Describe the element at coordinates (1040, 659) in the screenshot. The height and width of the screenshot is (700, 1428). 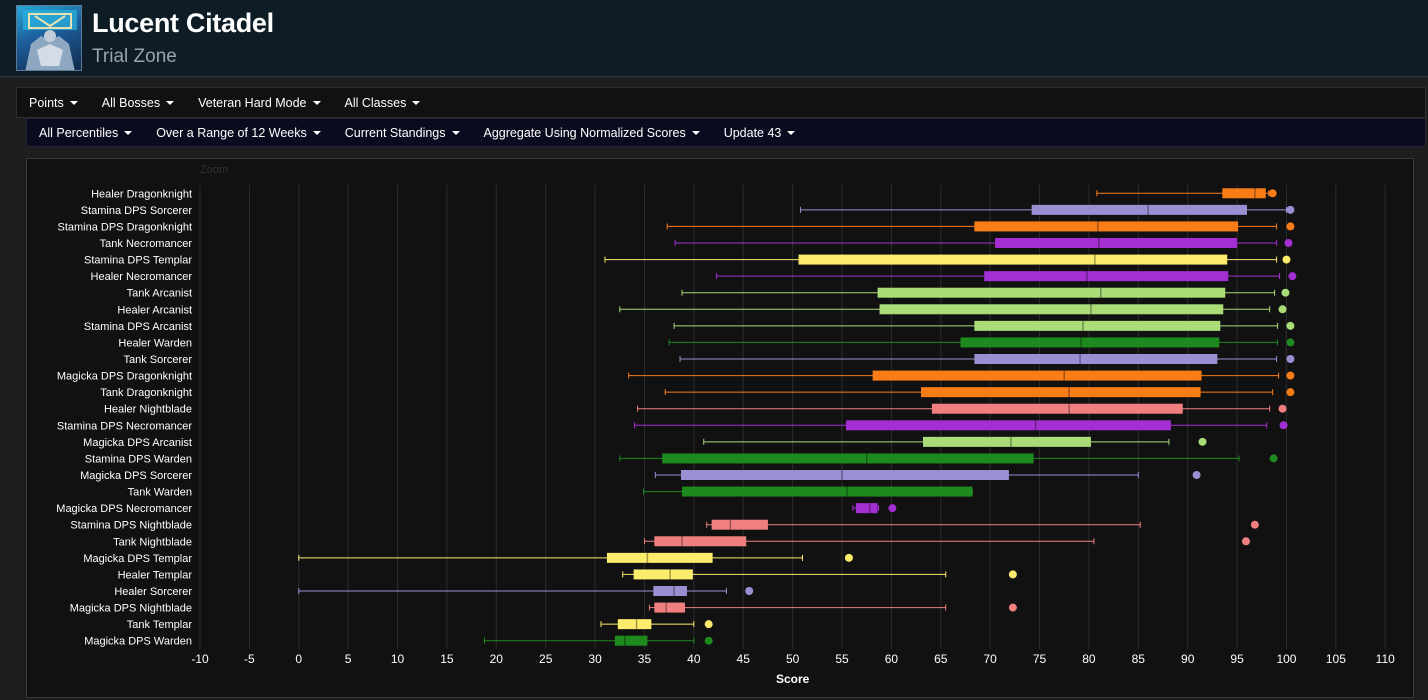
I see `x-tick-label: 75` at that location.